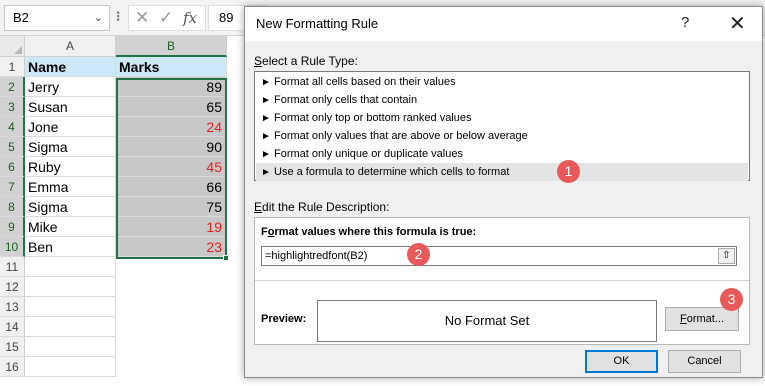 This screenshot has height=386, width=765. I want to click on chevron-down-icon: ⌄, so click(98, 18).